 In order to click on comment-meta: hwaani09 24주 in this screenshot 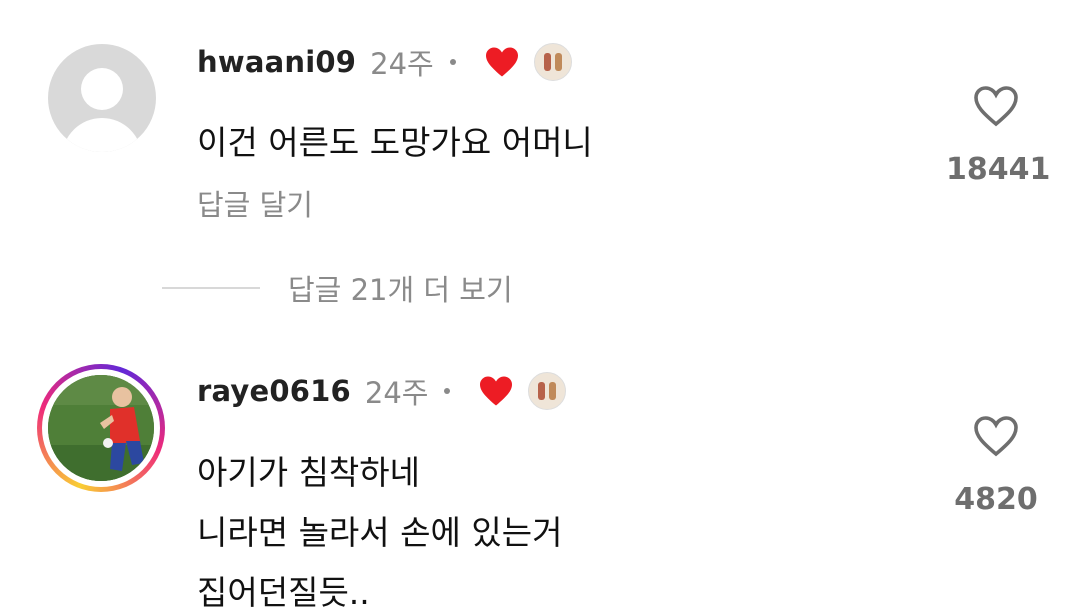, I will do `click(384, 62)`.